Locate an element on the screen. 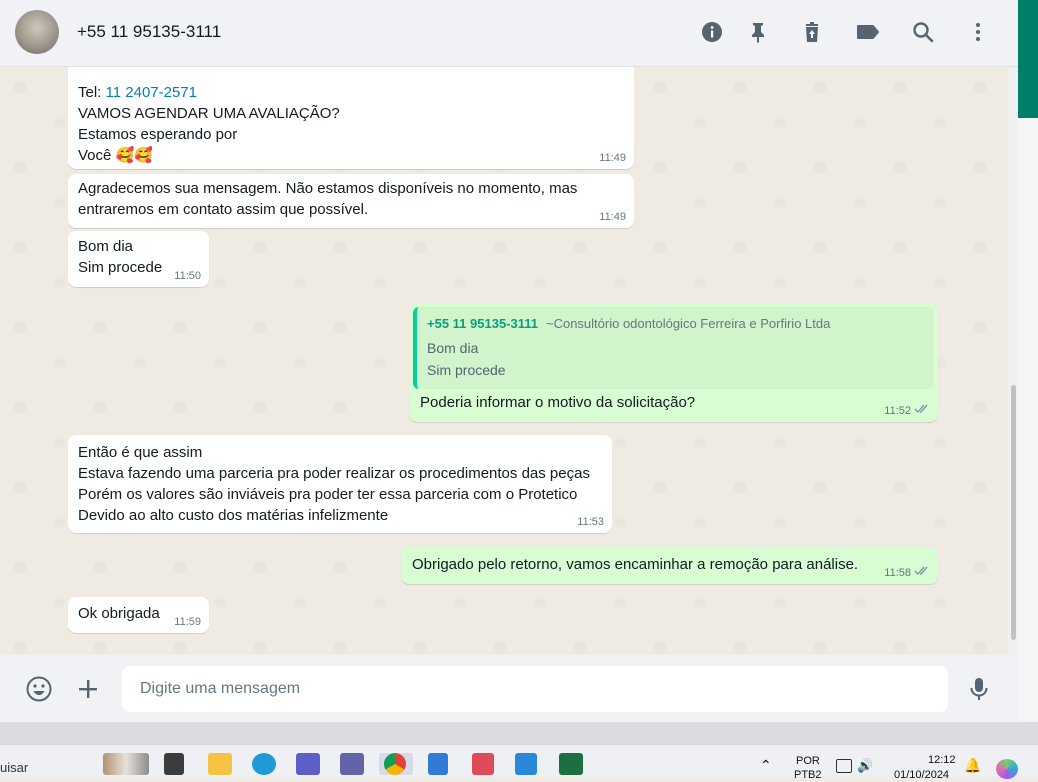 The image size is (1038, 782). contact-avatar is located at coordinates (37, 32).